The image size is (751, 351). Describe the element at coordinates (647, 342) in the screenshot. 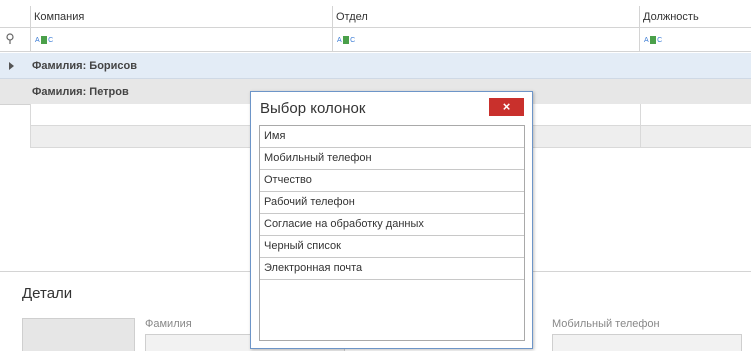

I see `mobile-phone-field` at that location.